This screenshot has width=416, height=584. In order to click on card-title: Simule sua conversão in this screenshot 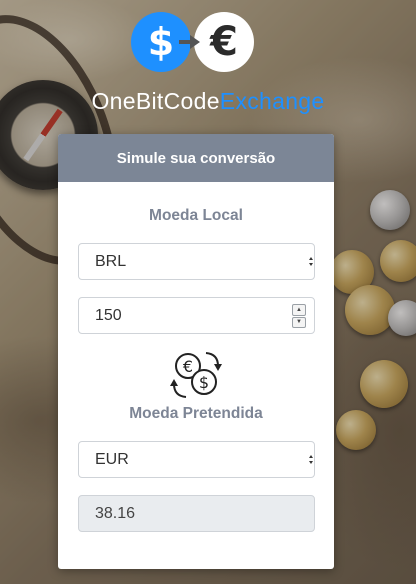, I will do `click(196, 158)`.